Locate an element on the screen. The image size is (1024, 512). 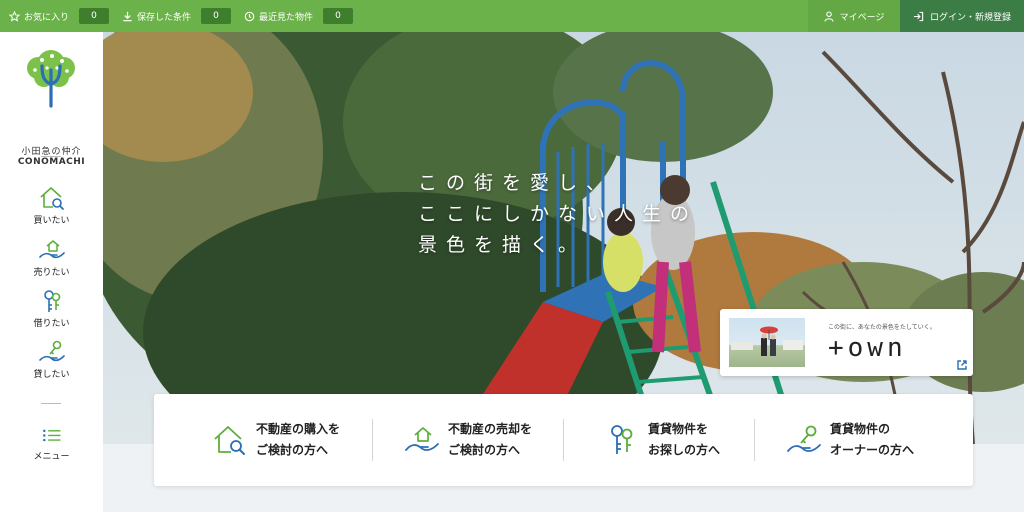
sidebar-item-sell: 売りたい is located at coordinates (51, 257).